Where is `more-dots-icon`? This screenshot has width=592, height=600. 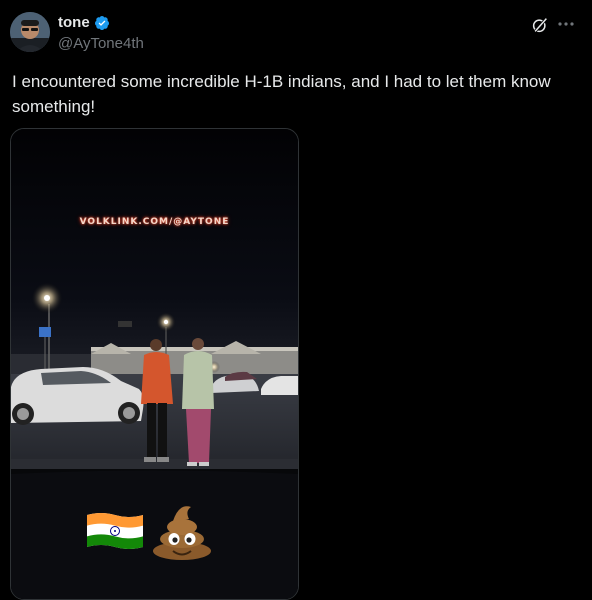
more-dots-icon is located at coordinates (566, 24).